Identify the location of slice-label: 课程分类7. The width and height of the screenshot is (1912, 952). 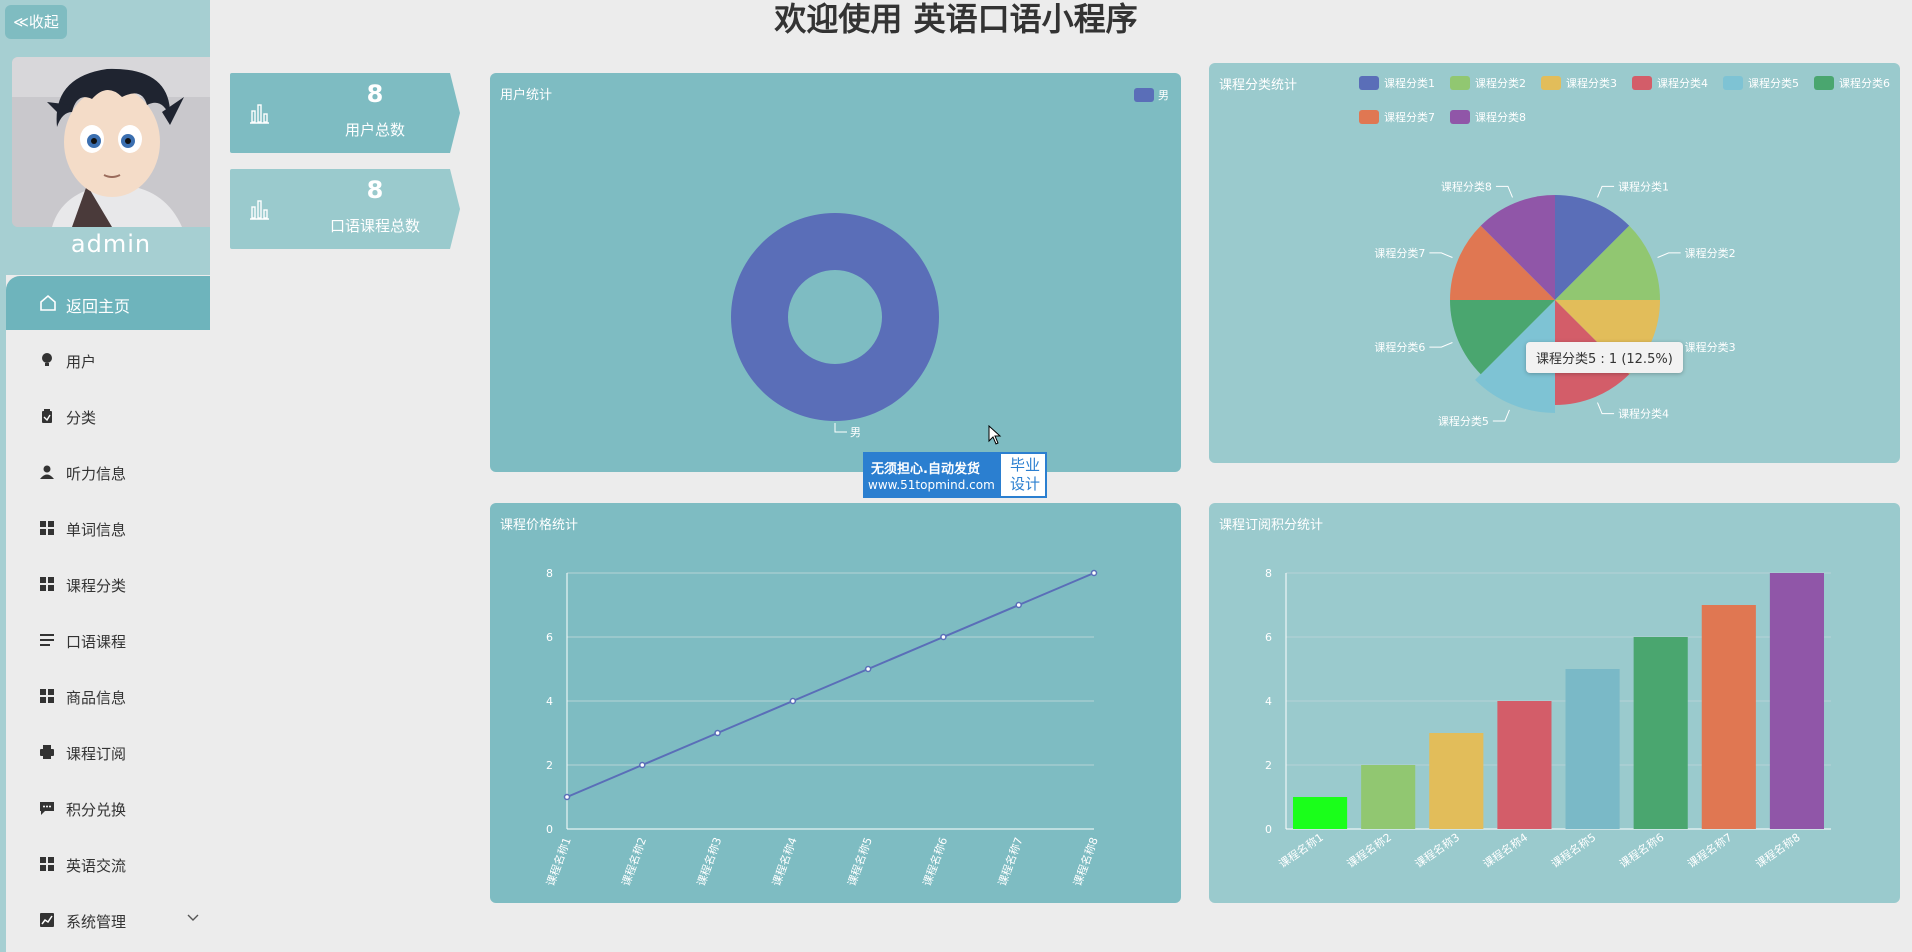
(1399, 253).